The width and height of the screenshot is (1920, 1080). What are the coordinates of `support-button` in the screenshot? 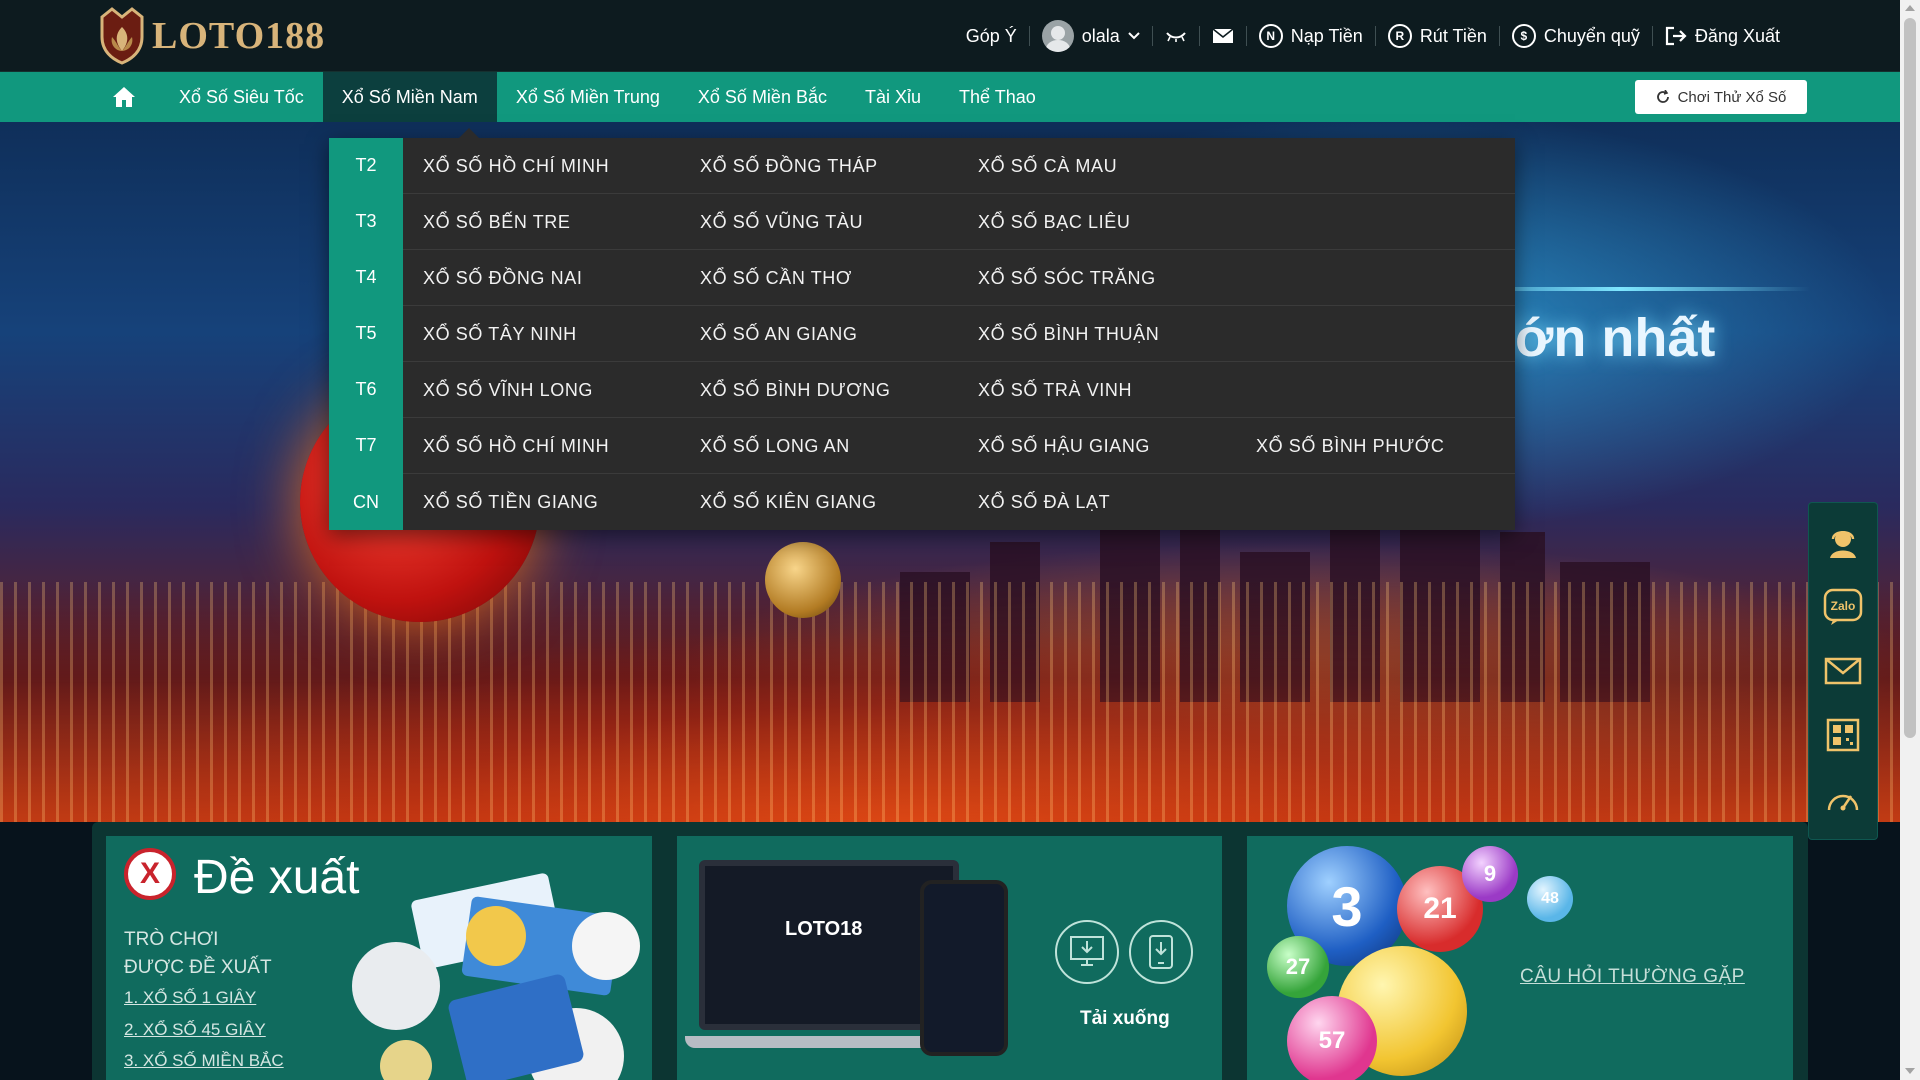 It's located at (1843, 543).